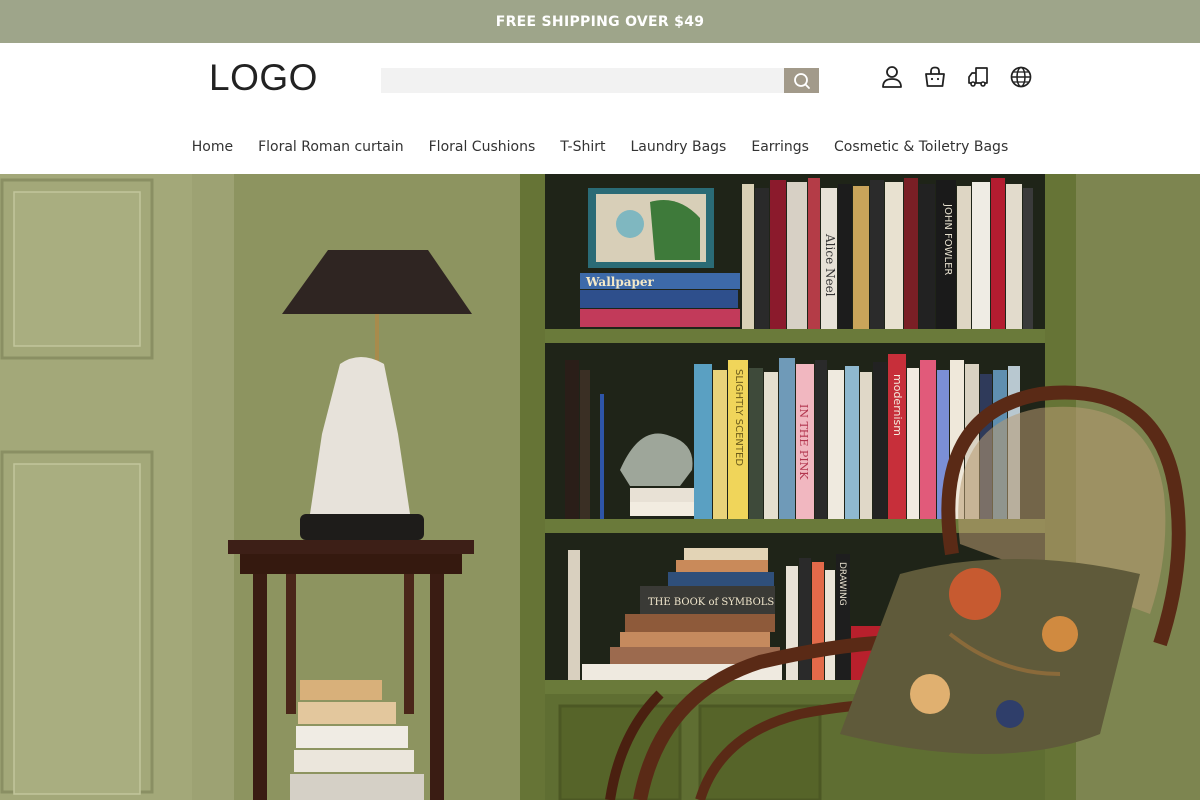 This screenshot has width=1200, height=800. Describe the element at coordinates (263, 78) in the screenshot. I see `logo: LOGO` at that location.